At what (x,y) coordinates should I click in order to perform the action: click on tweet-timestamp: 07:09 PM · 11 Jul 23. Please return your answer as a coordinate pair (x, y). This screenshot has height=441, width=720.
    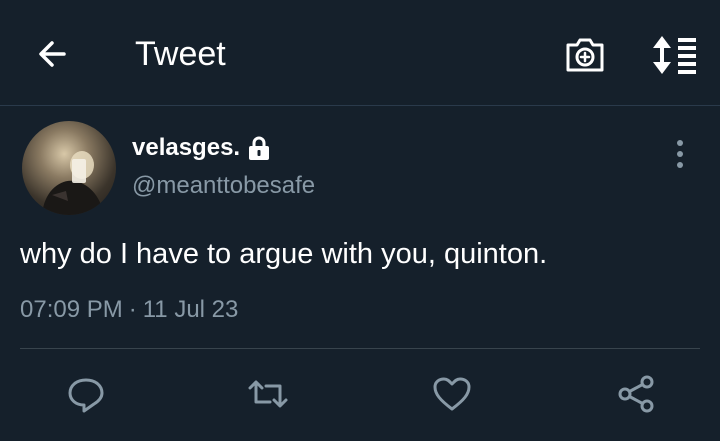
    Looking at the image, I should click on (129, 310).